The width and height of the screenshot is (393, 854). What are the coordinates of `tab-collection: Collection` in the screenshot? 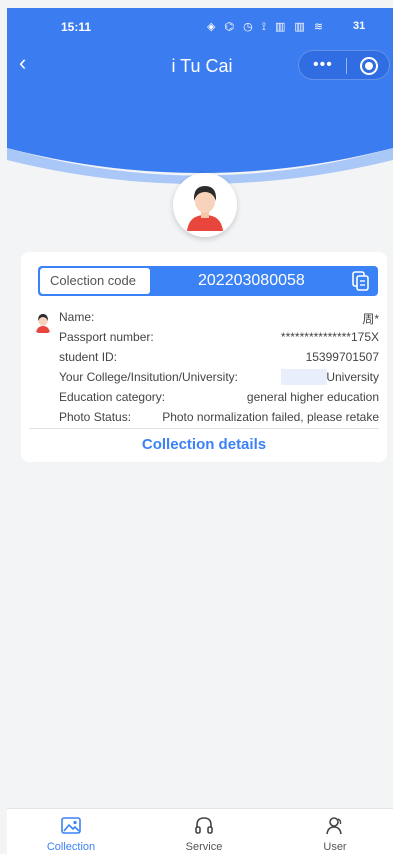 It's located at (71, 834).